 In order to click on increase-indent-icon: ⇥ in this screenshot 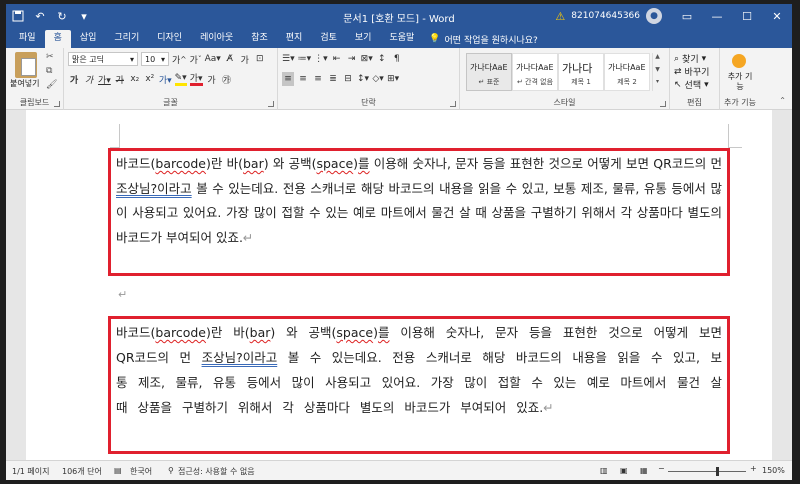, I will do `click(352, 59)`.